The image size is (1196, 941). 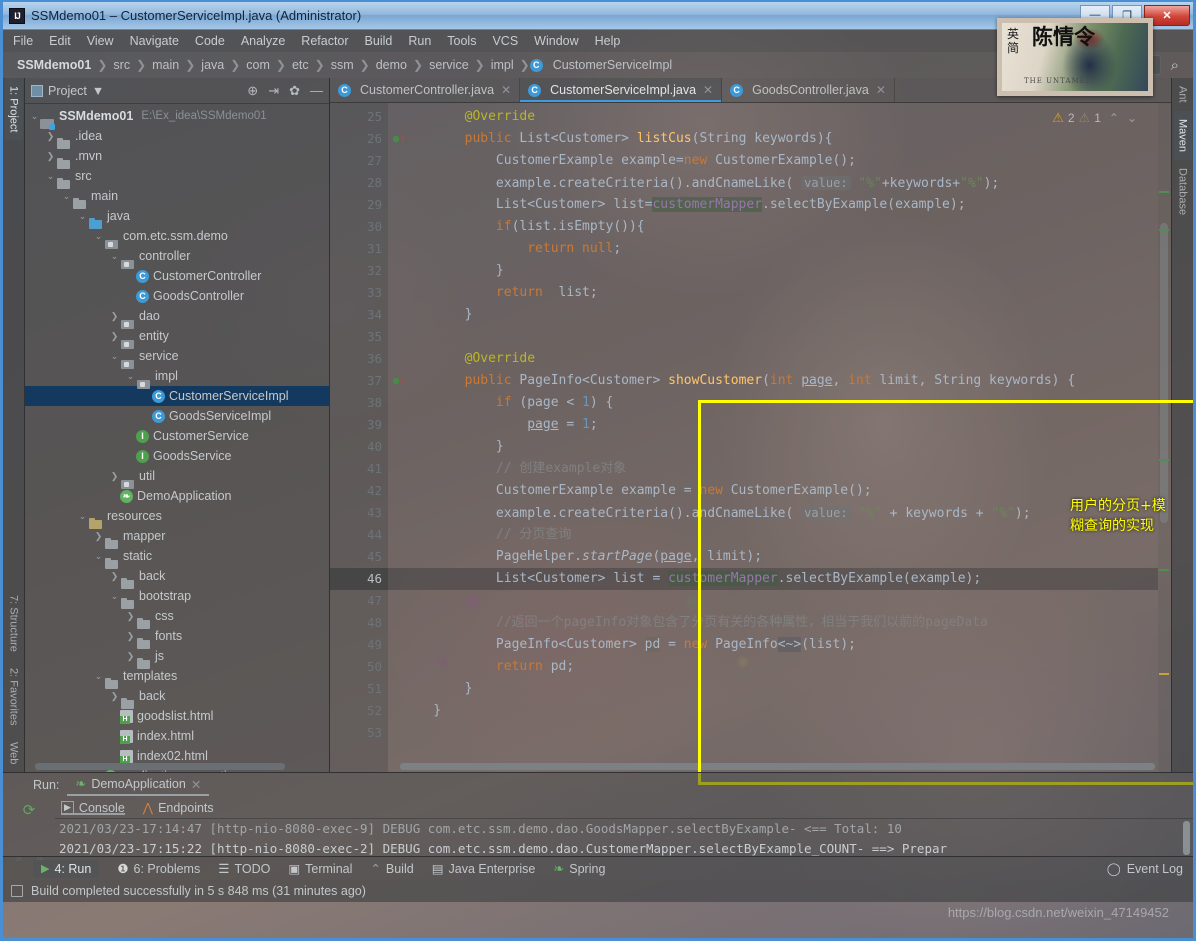 What do you see at coordinates (359, 205) in the screenshot?
I see `gutter-line-number: 29` at bounding box center [359, 205].